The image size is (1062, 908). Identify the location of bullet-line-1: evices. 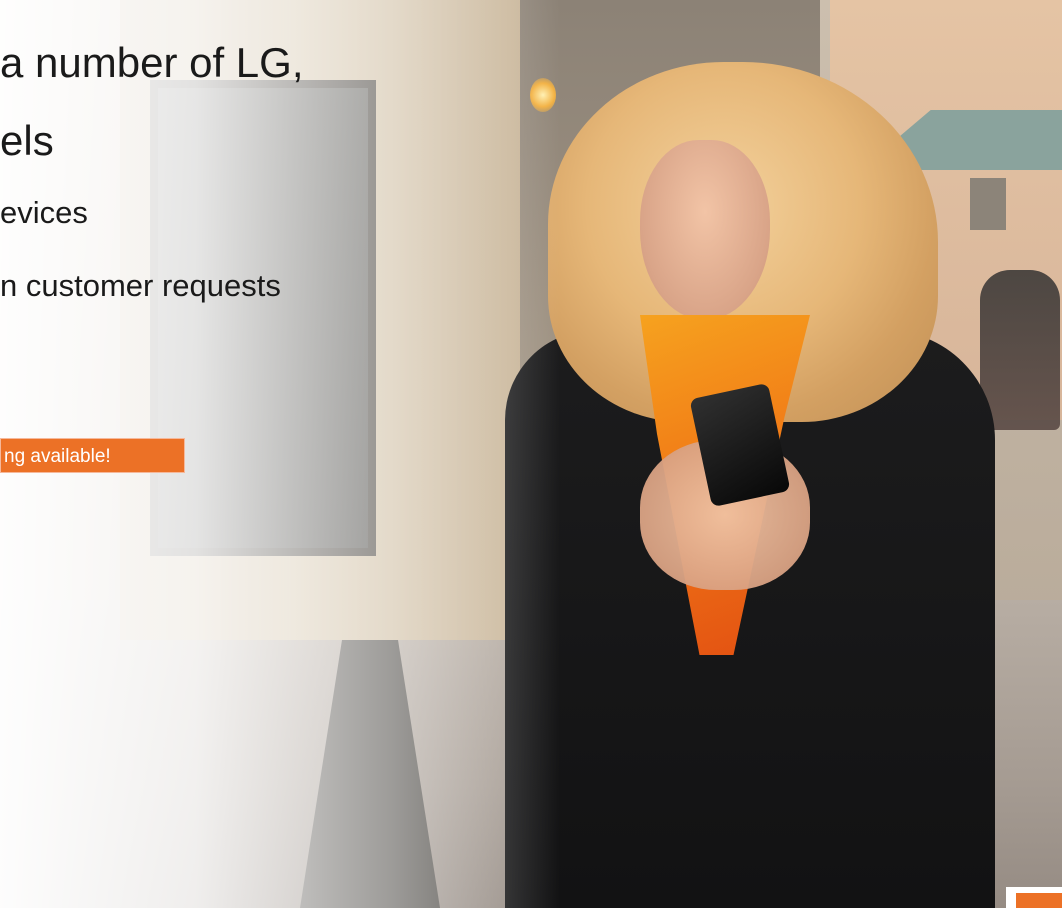
(44, 212).